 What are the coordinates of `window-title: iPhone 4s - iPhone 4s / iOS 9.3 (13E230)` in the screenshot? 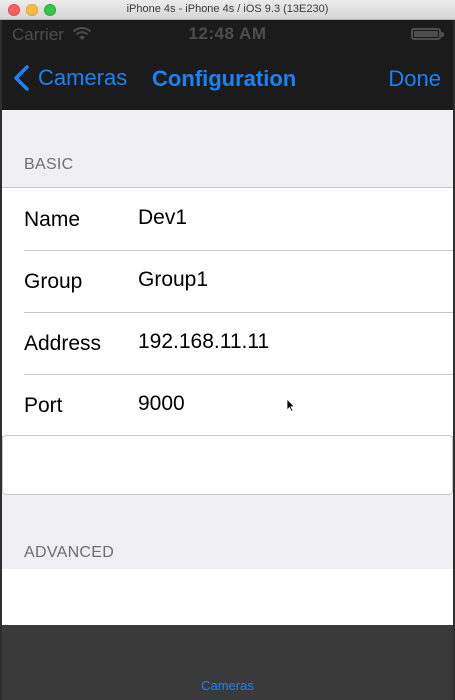 It's located at (227, 9).